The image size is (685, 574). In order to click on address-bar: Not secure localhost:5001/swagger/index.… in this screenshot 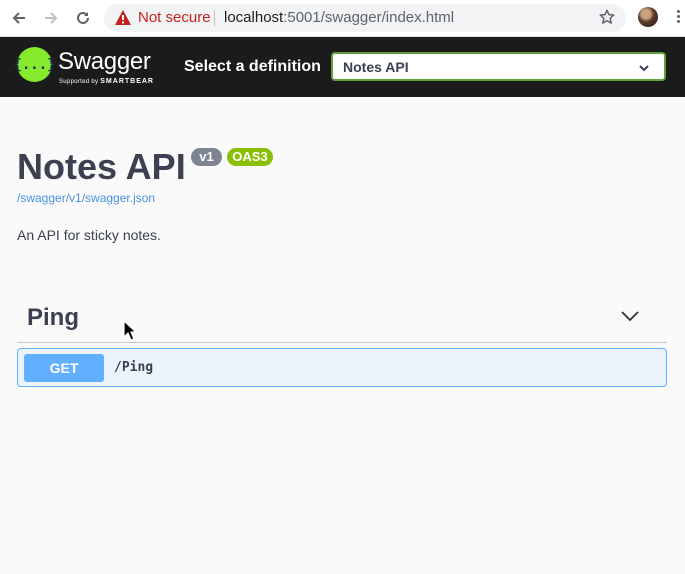, I will do `click(365, 18)`.